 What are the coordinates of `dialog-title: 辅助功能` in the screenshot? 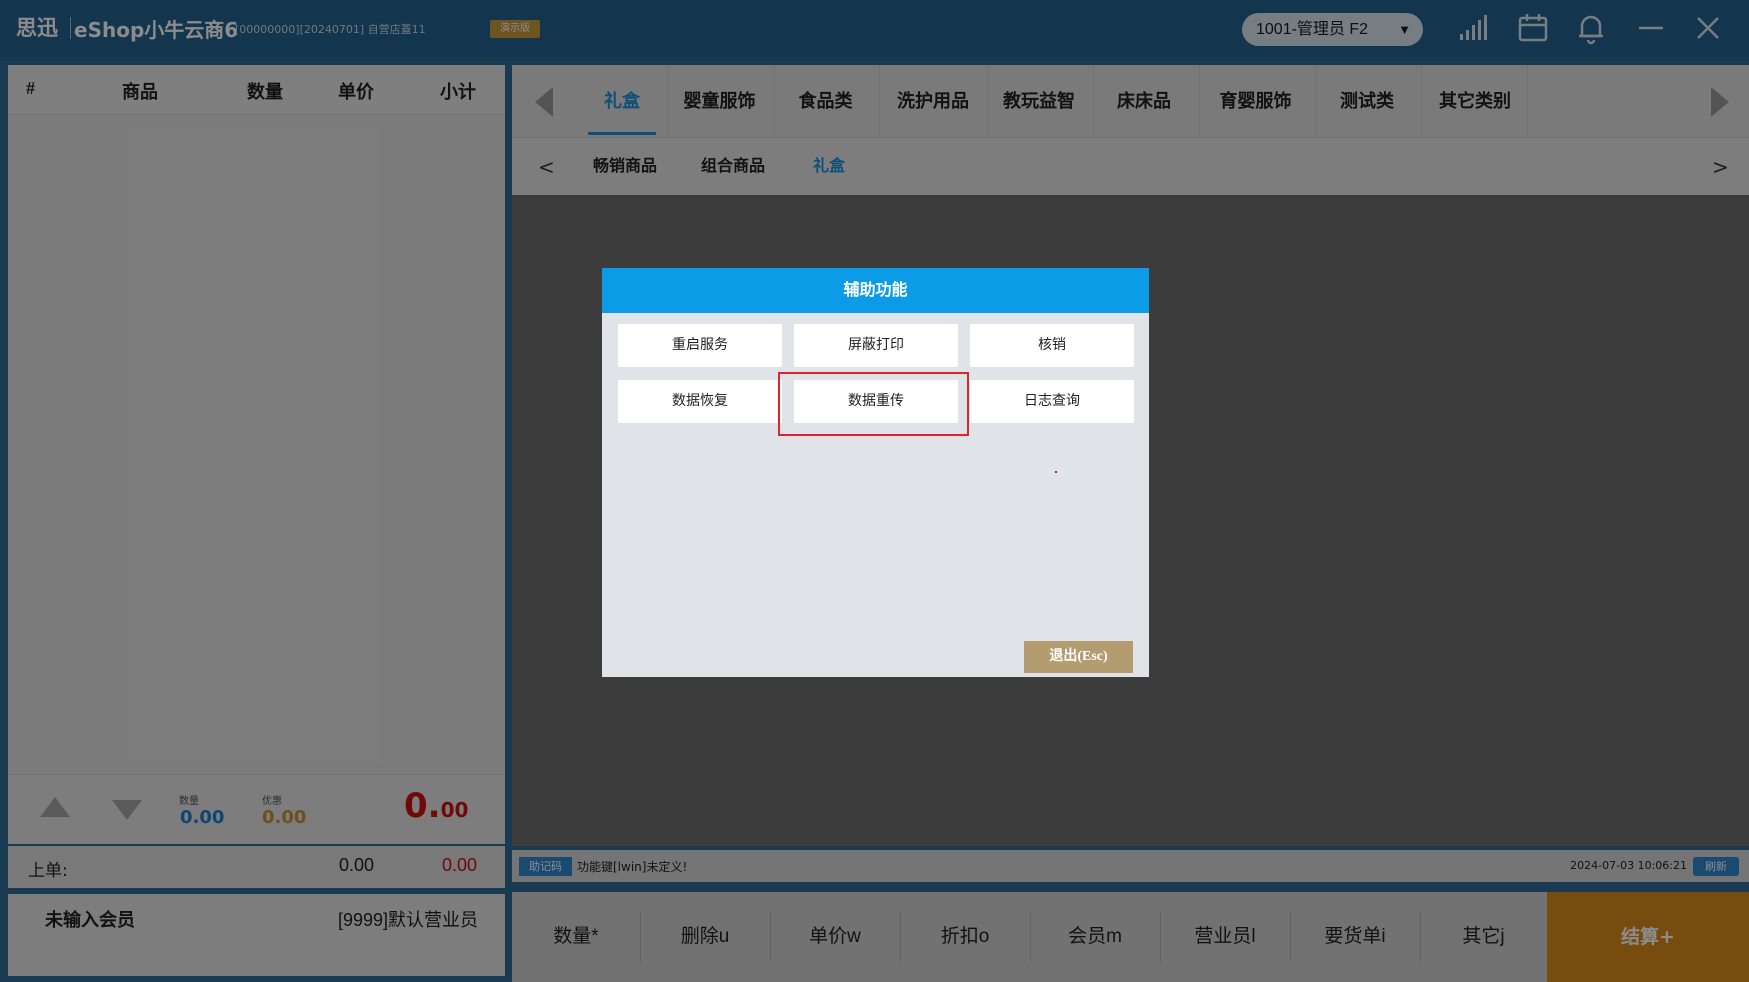 It's located at (875, 290).